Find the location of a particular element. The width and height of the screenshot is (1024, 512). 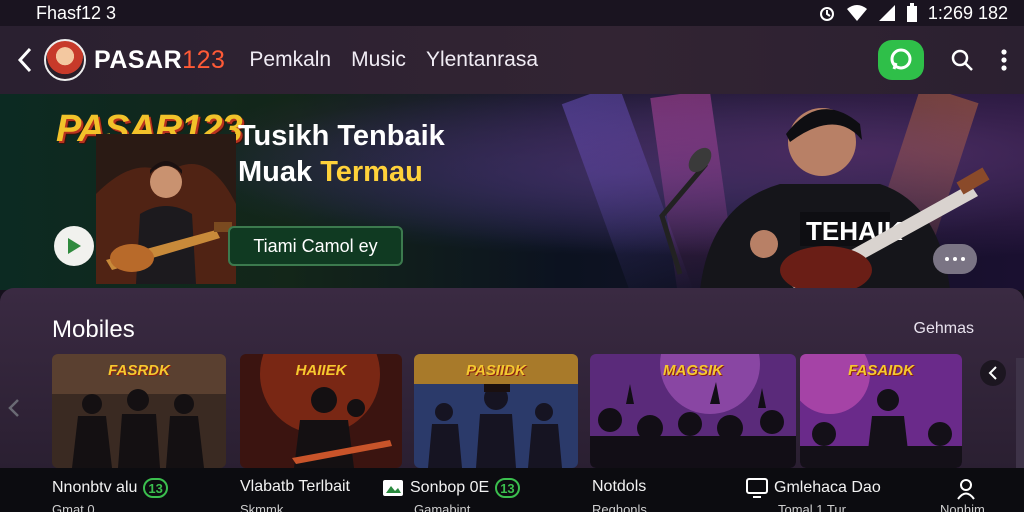

bottom-nav-sublabel: Nonhim is located at coordinates (962, 507).